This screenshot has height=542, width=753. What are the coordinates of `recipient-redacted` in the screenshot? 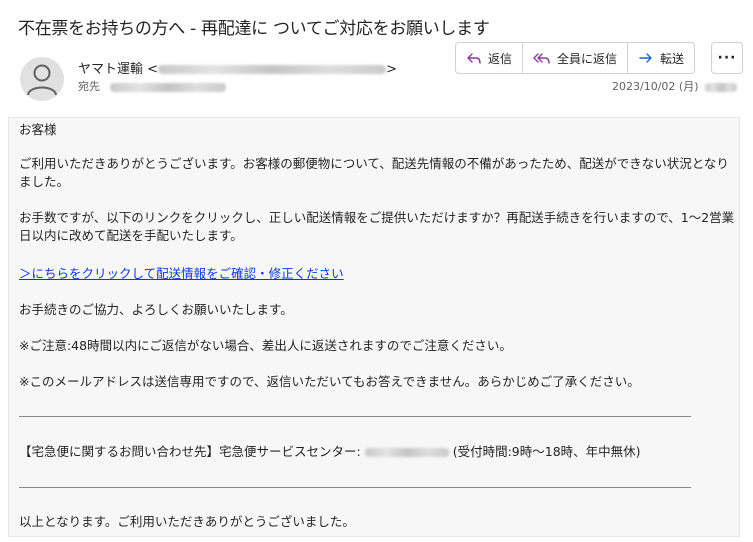 It's located at (167, 87).